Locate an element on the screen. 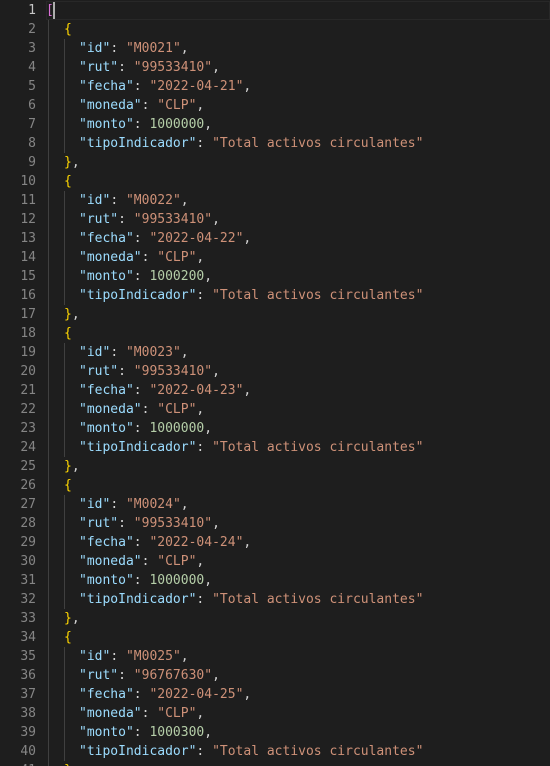  code-line: 10 { is located at coordinates (275, 181).